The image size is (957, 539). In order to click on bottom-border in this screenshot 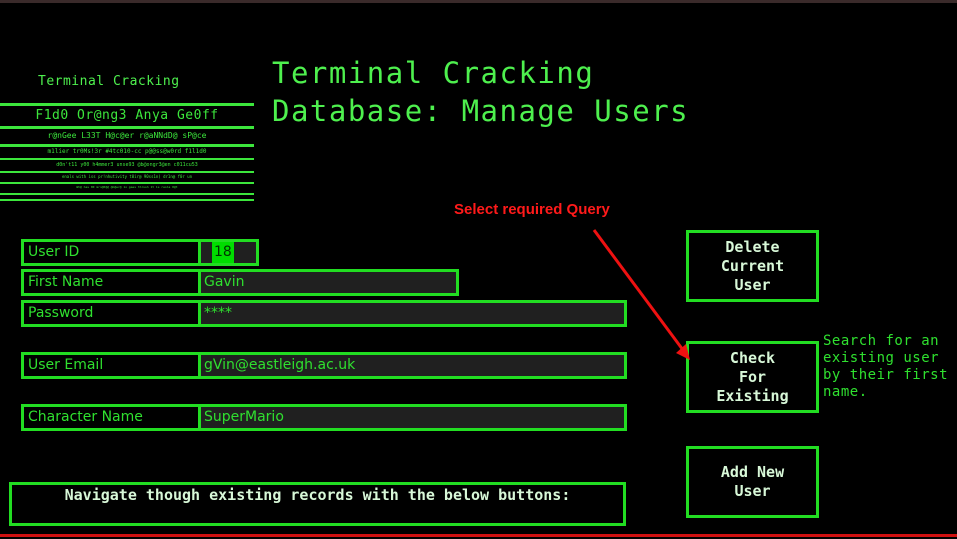, I will do `click(478, 535)`.